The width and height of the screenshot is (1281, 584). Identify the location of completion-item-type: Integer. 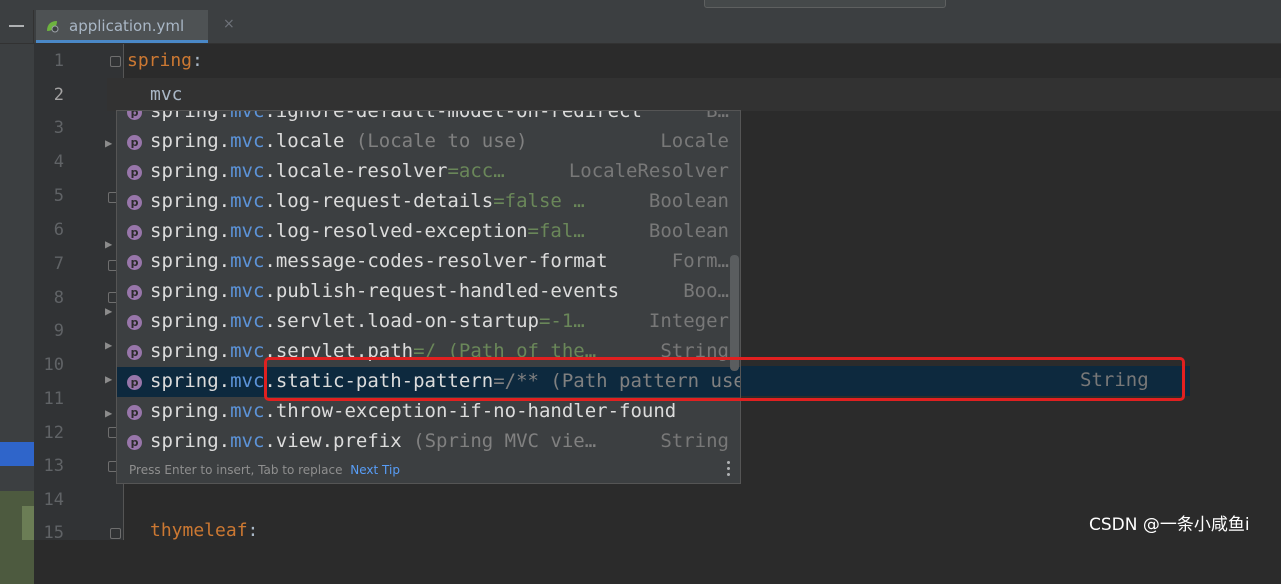
(688, 321).